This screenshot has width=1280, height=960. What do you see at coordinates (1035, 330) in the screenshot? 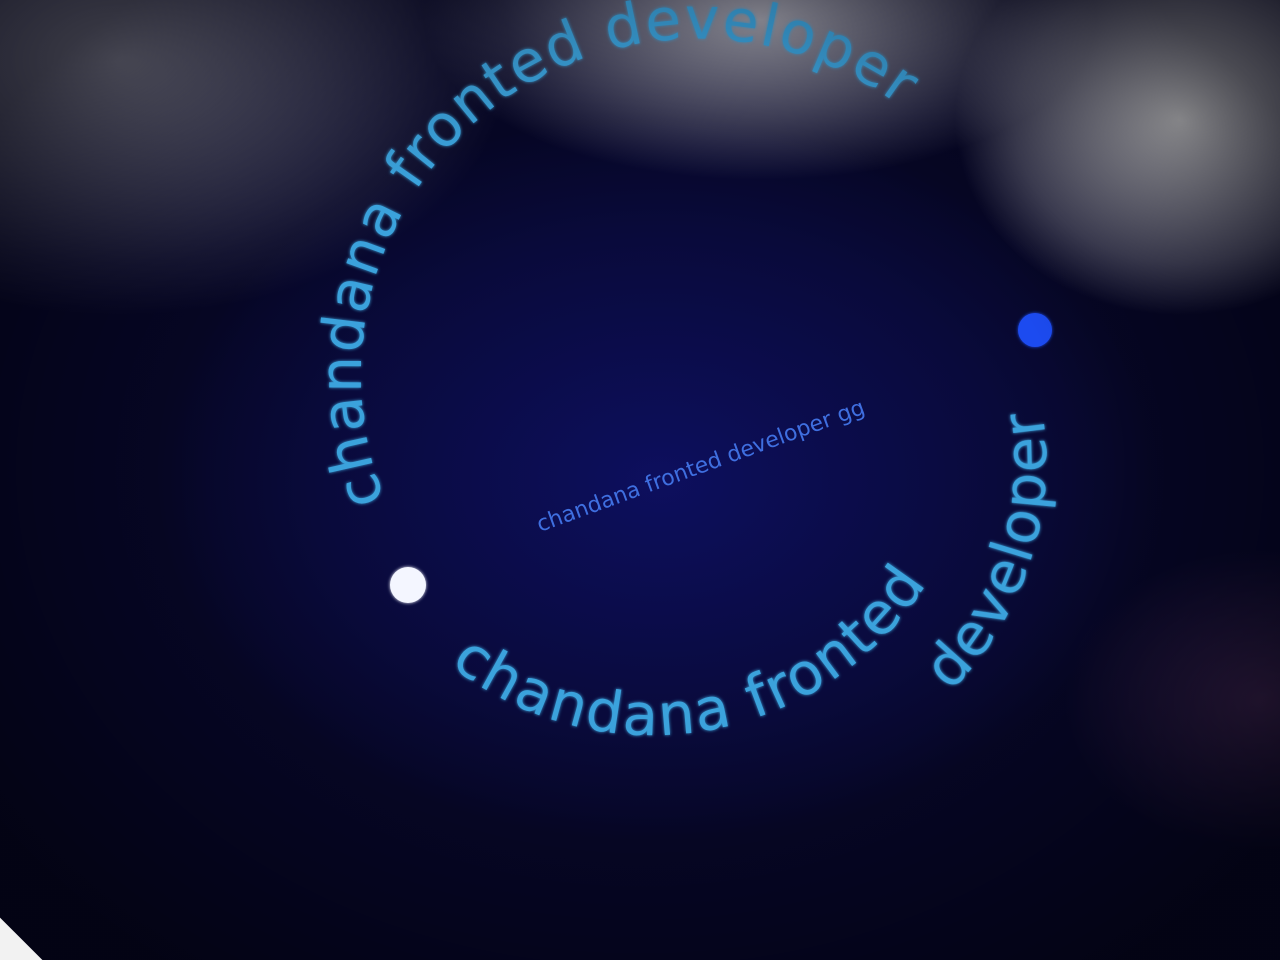
I see `right-dot` at bounding box center [1035, 330].